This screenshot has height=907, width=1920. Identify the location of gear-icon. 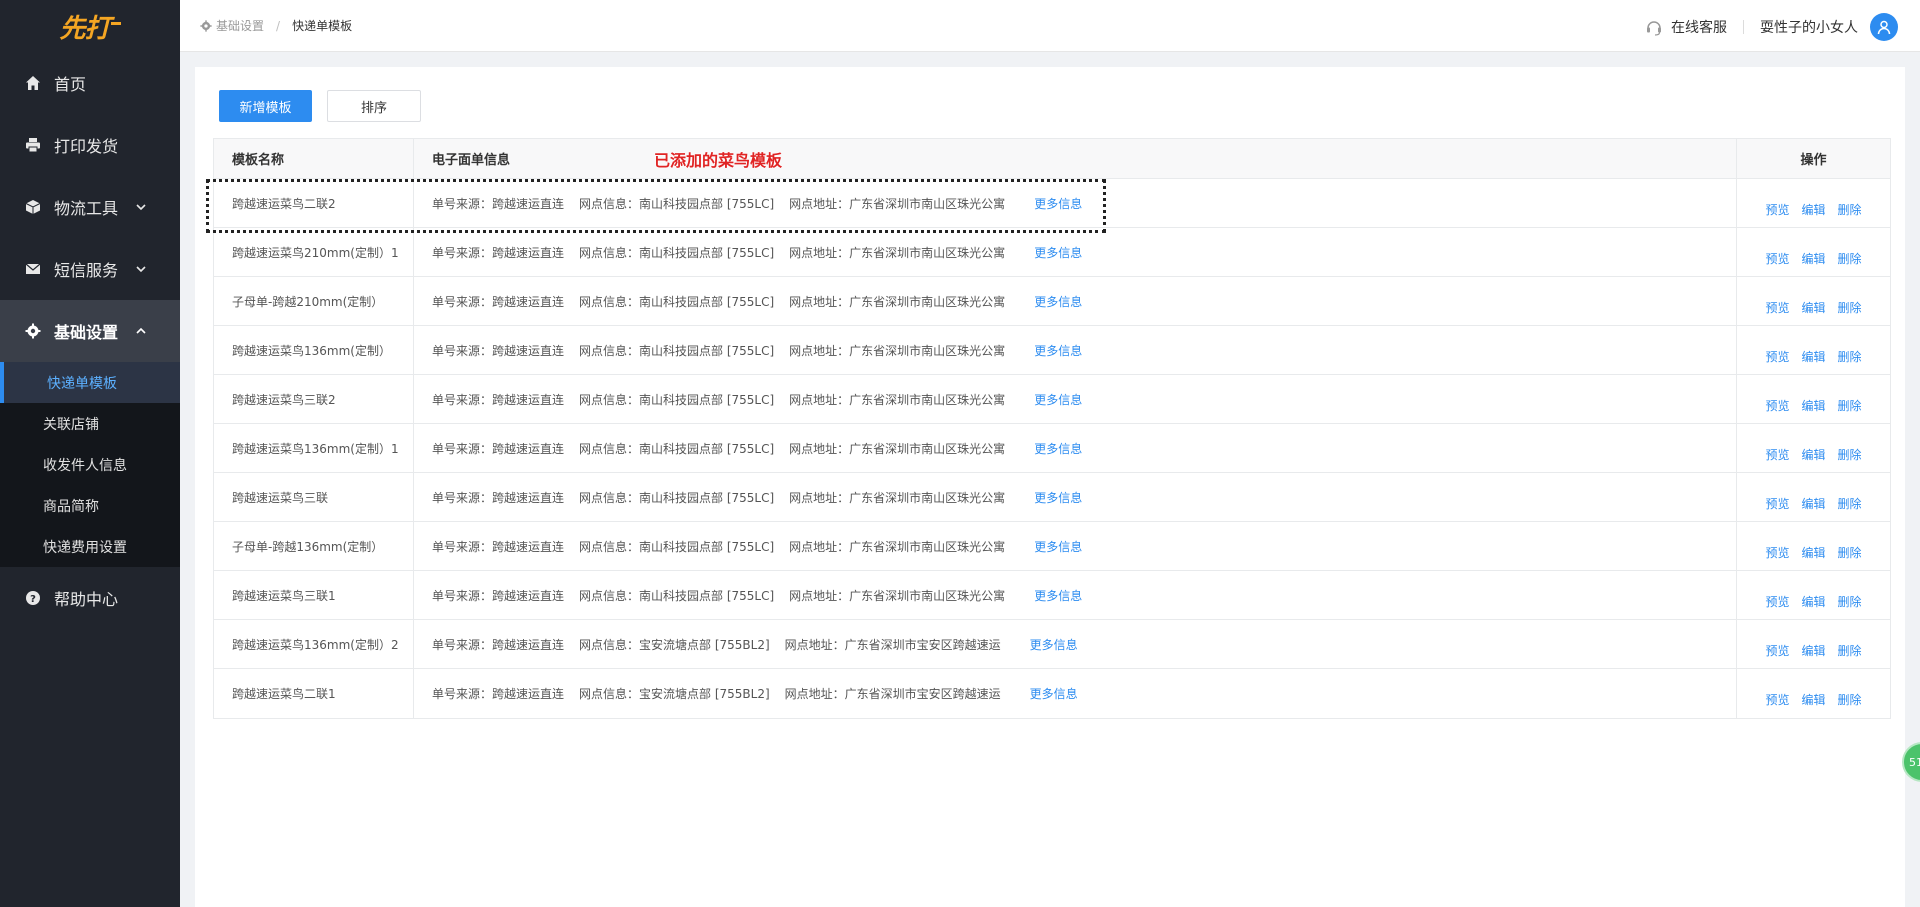
(206, 25).